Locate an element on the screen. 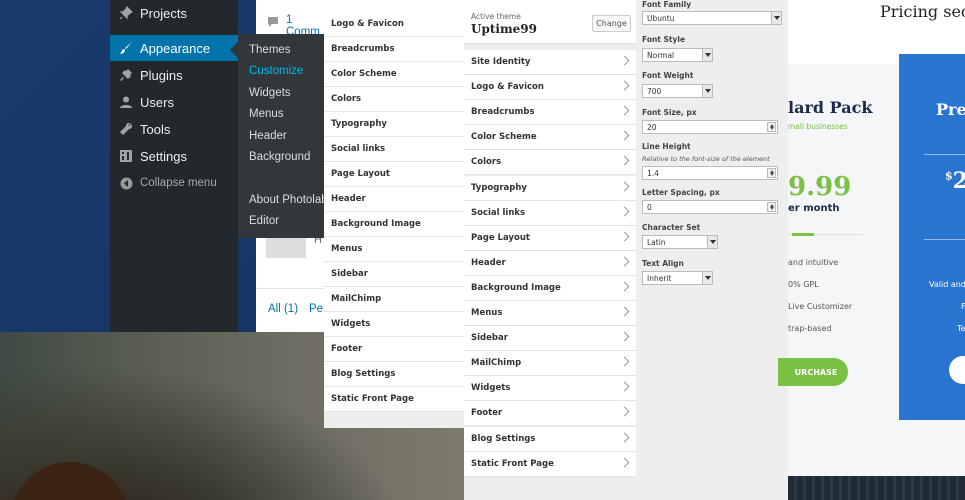  section-label: Typography is located at coordinates (499, 187).